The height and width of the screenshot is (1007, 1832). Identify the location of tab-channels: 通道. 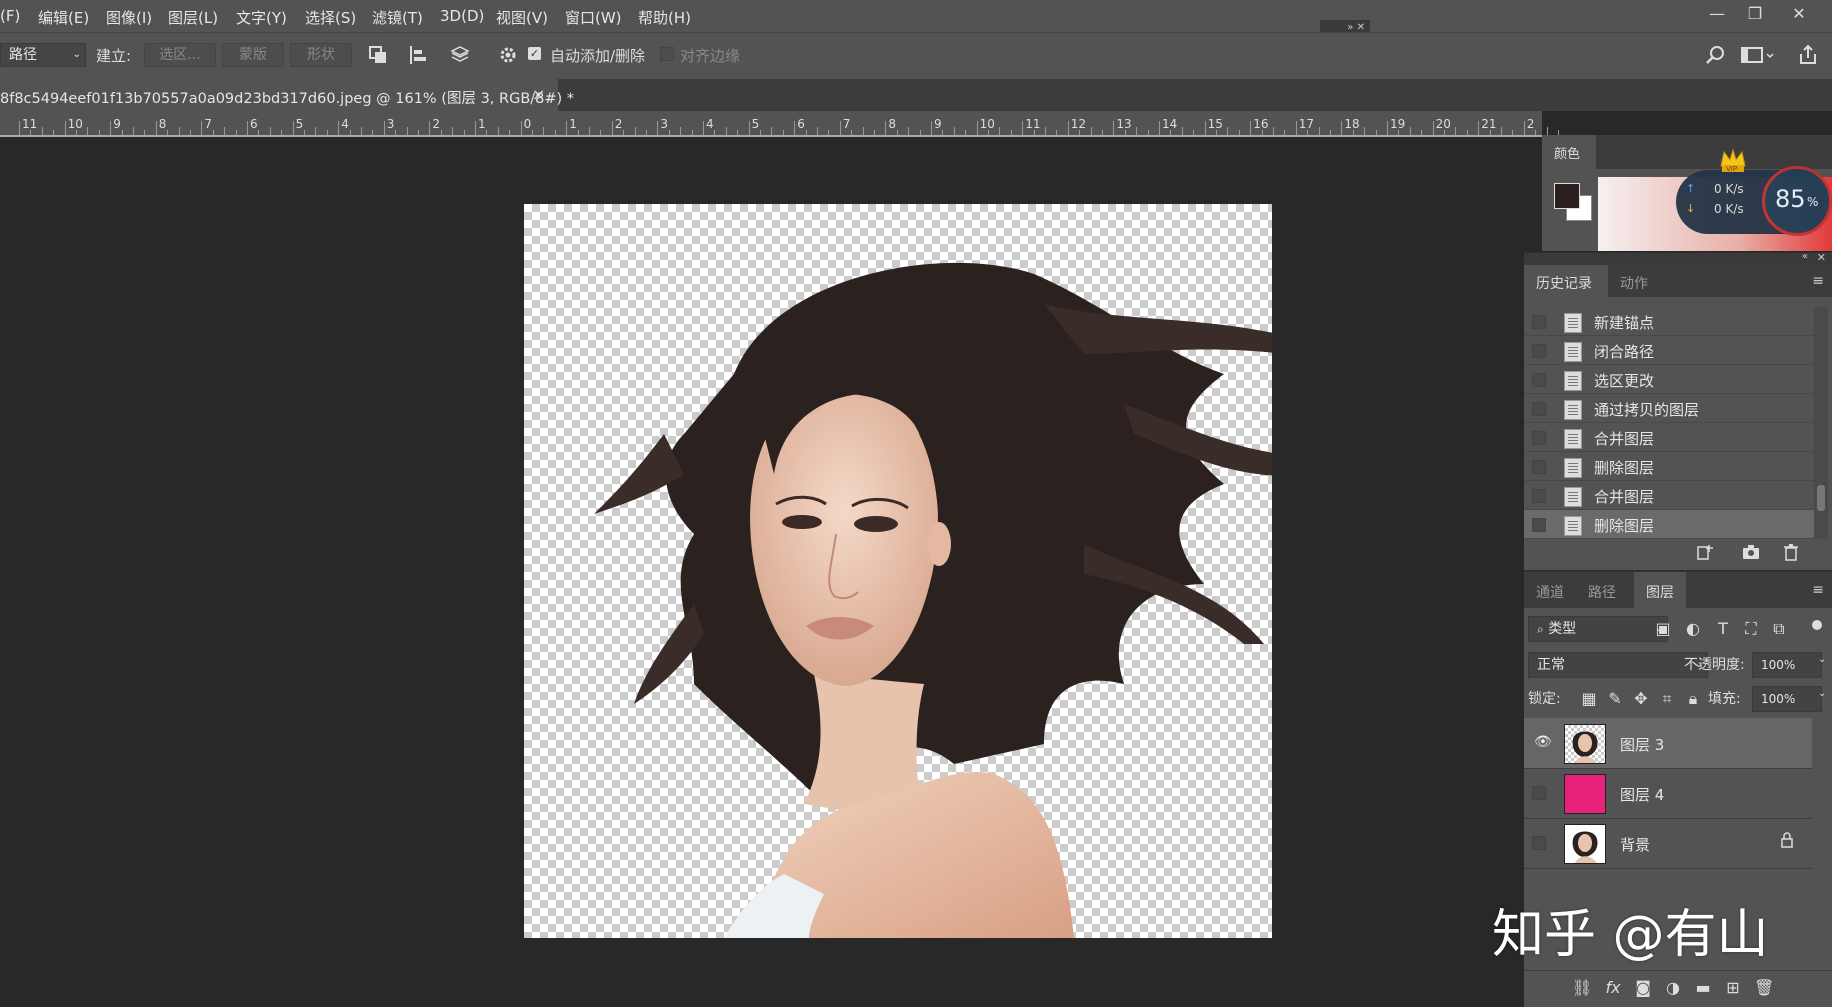
(1550, 592).